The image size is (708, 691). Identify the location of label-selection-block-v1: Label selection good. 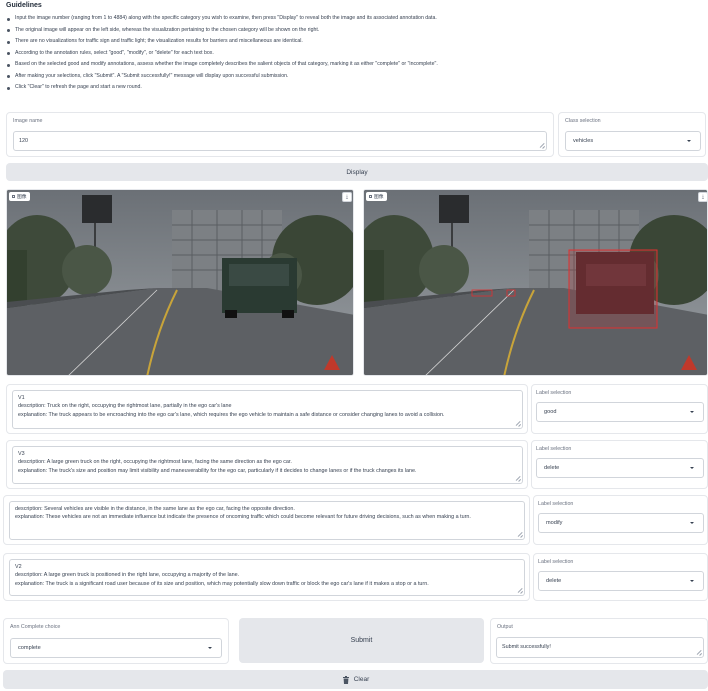
(619, 409).